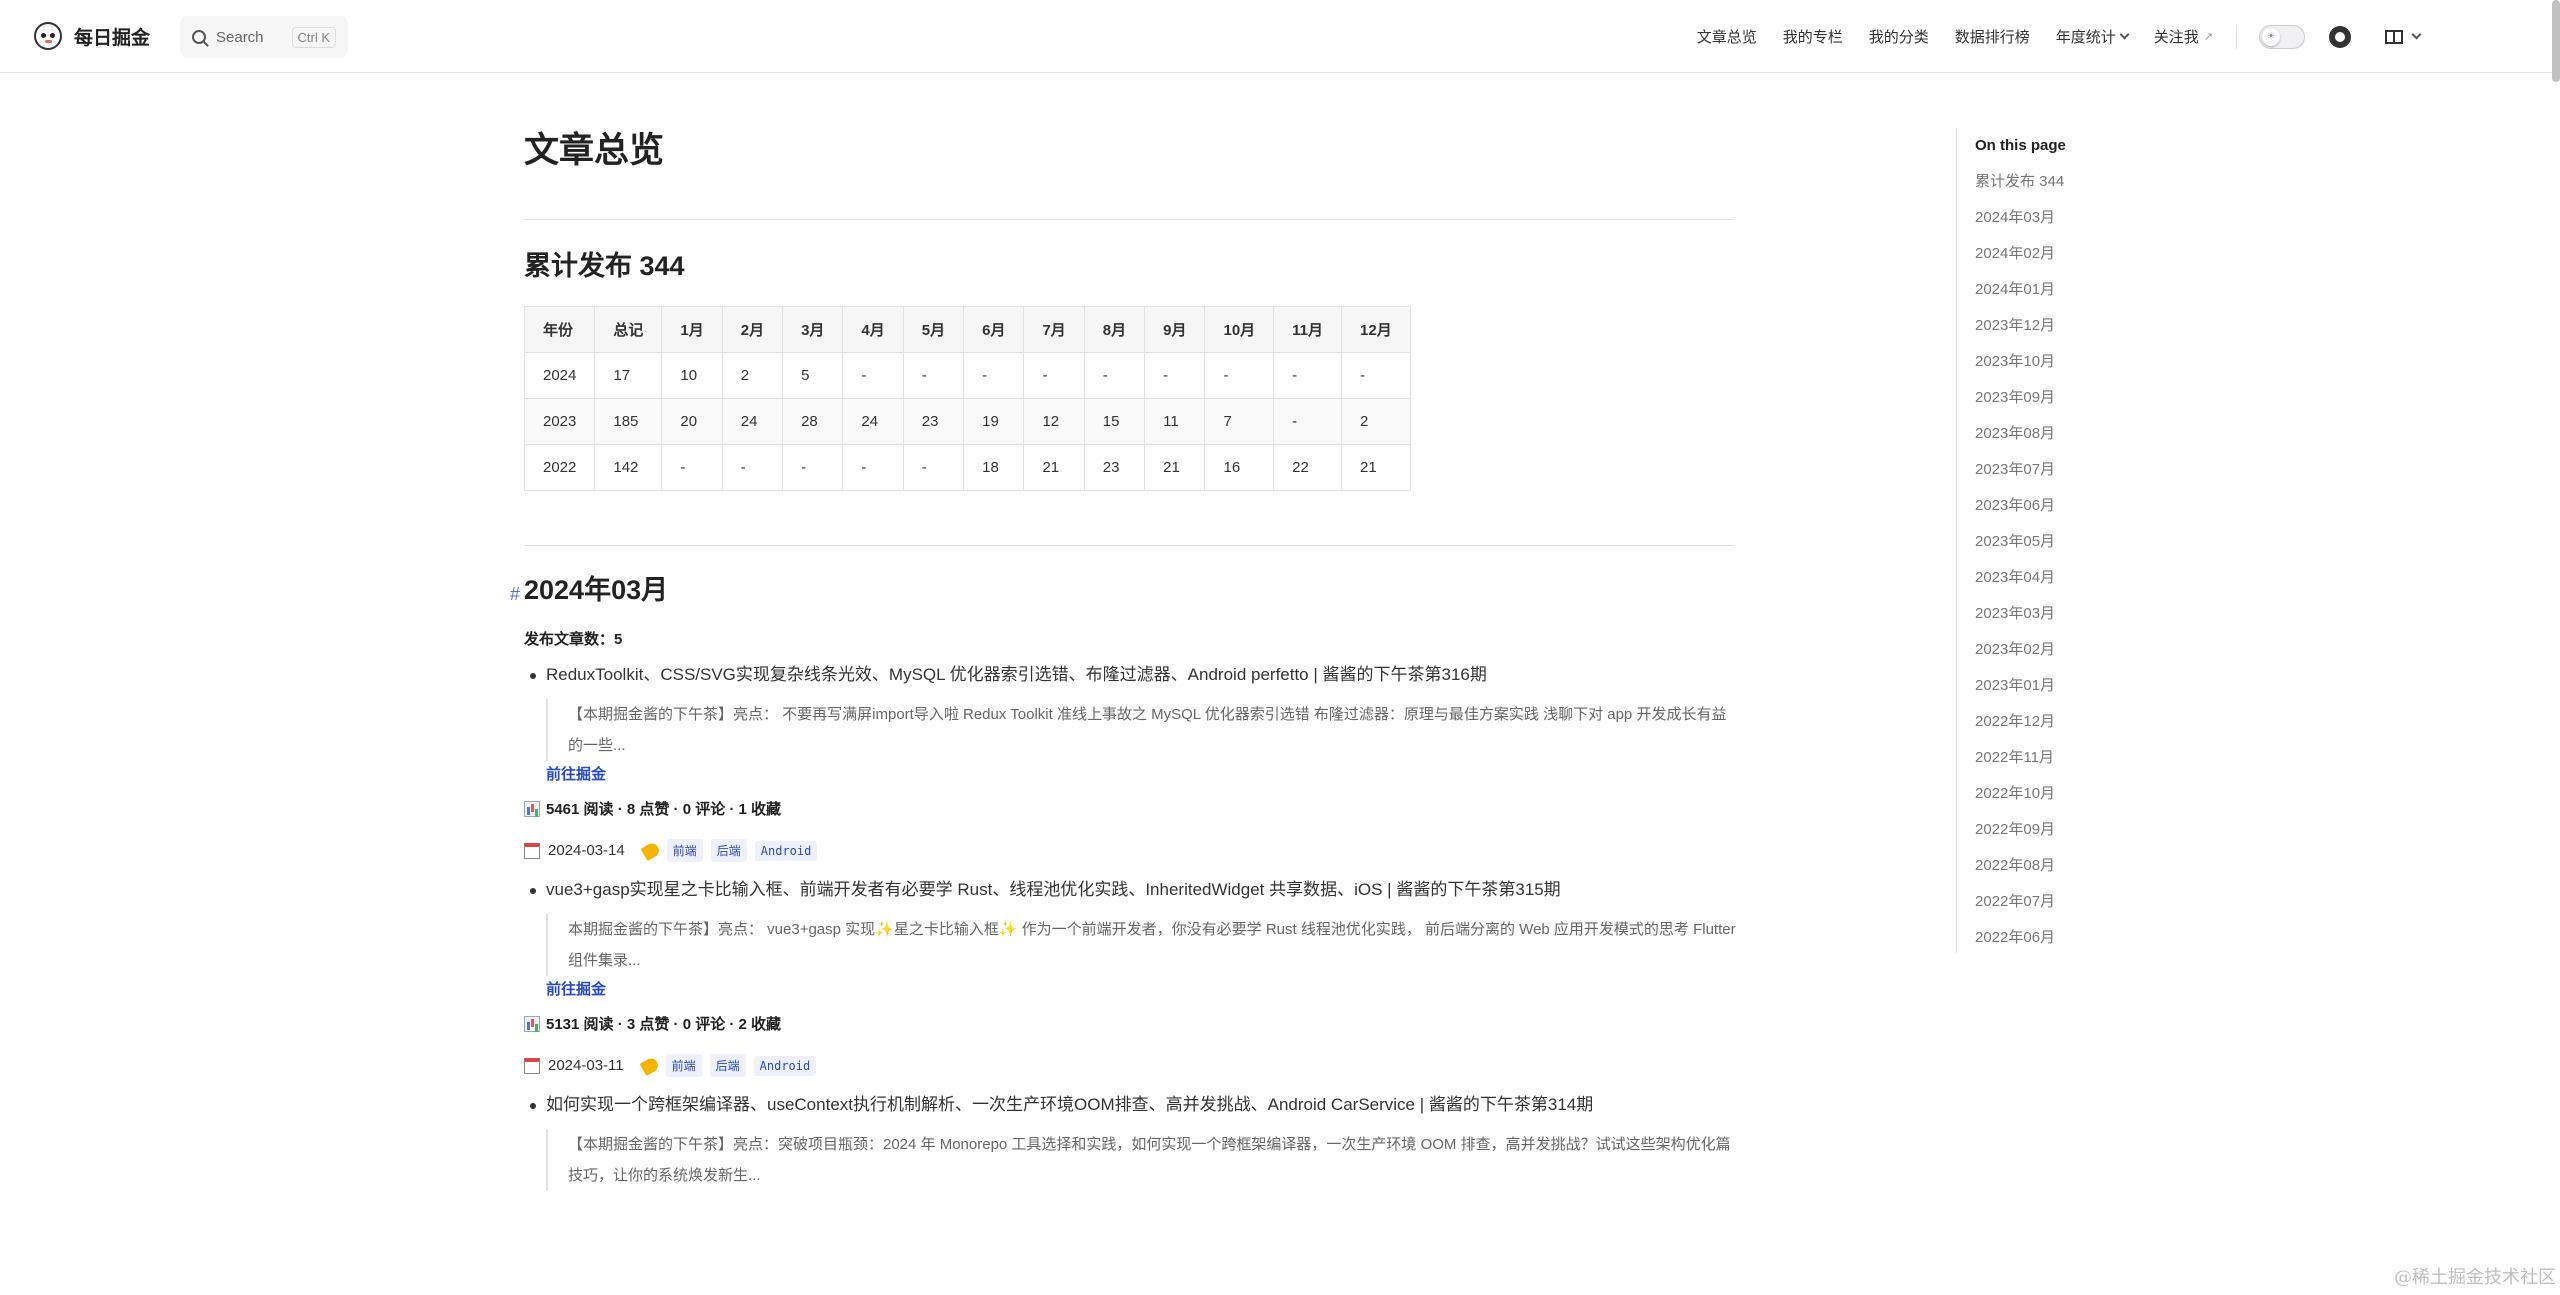 The image size is (2560, 1295). Describe the element at coordinates (2075, 722) in the screenshot. I see `aside-link: 2022年12月` at that location.